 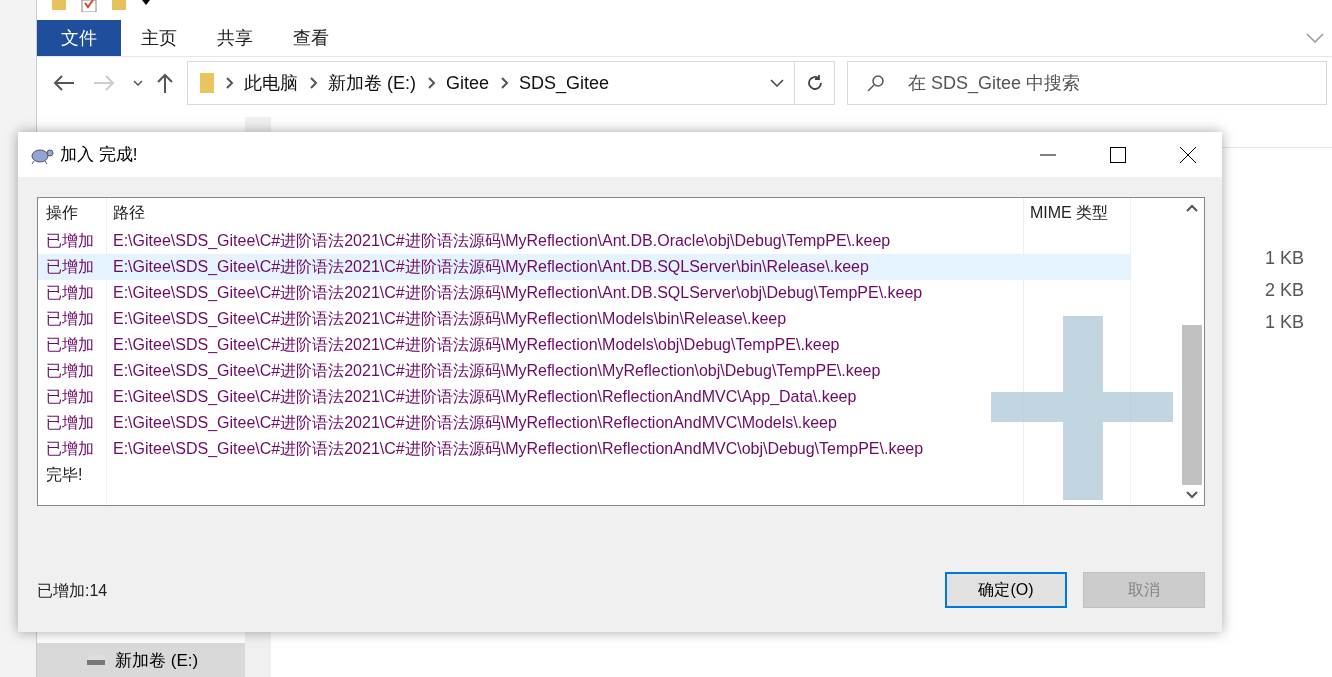 What do you see at coordinates (565, 371) in the screenshot?
I see `path-cell: E:\Gitee\SDS_Gitee\C#进阶语法2021\C#进阶语法源码\MyReflection\MyReflection\obj\Debug\TempPE\.keep` at bounding box center [565, 371].